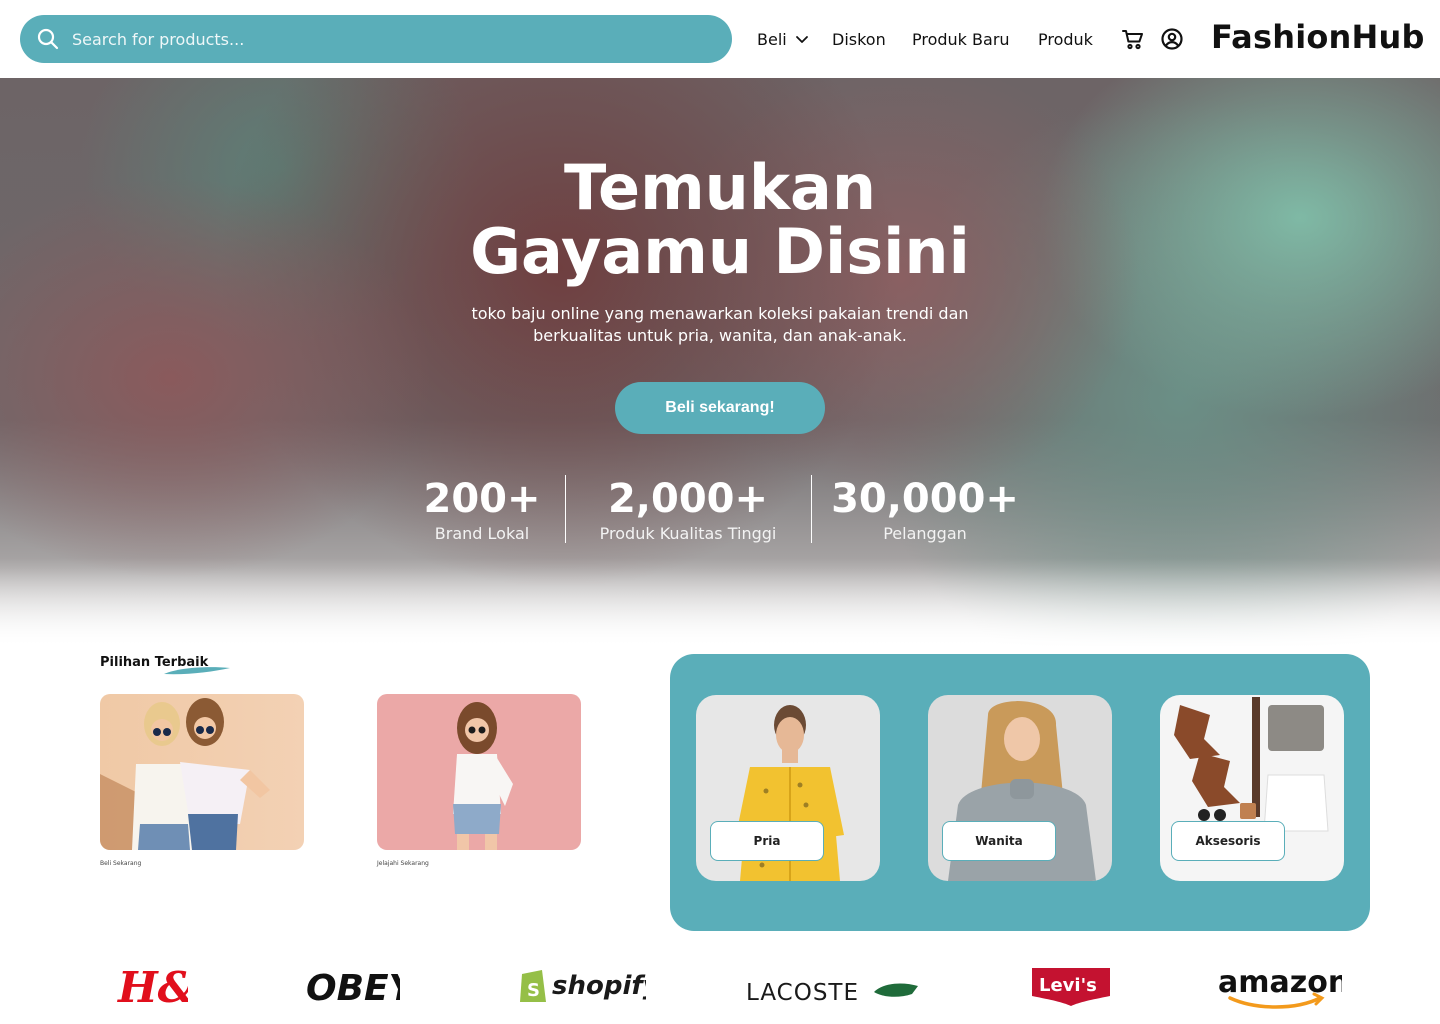  I want to click on pick-card-friends, so click(202, 772).